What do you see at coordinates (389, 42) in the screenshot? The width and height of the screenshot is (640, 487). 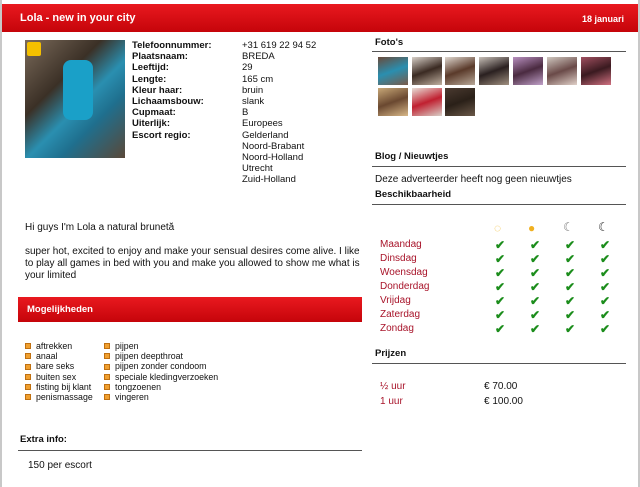 I see `photos-title: Foto's` at bounding box center [389, 42].